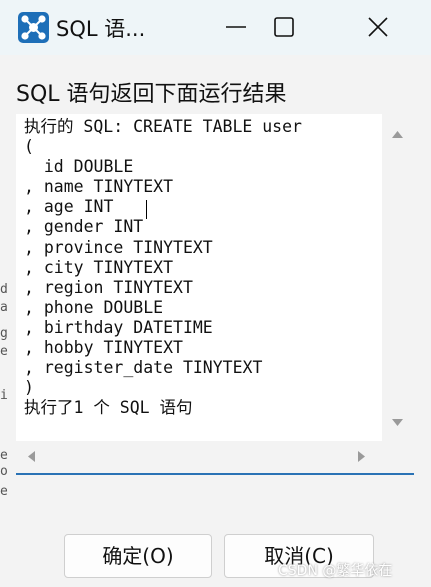 The image size is (431, 587). I want to click on maximize-icon, so click(284, 27).